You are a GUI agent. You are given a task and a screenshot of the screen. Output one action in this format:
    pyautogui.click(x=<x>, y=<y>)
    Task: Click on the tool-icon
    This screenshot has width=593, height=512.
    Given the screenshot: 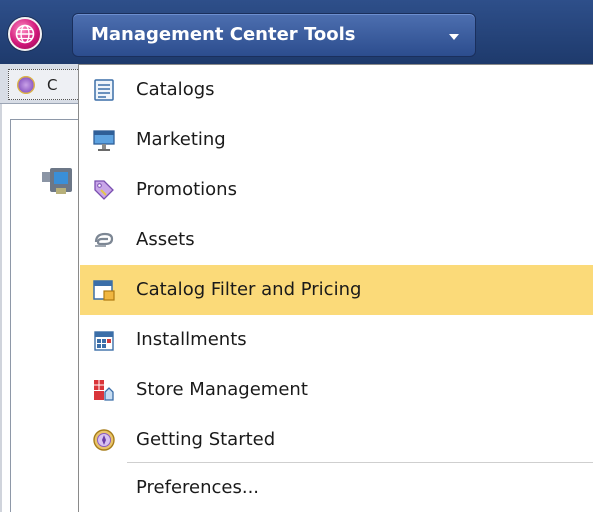 What is the action you would take?
    pyautogui.click(x=57, y=181)
    